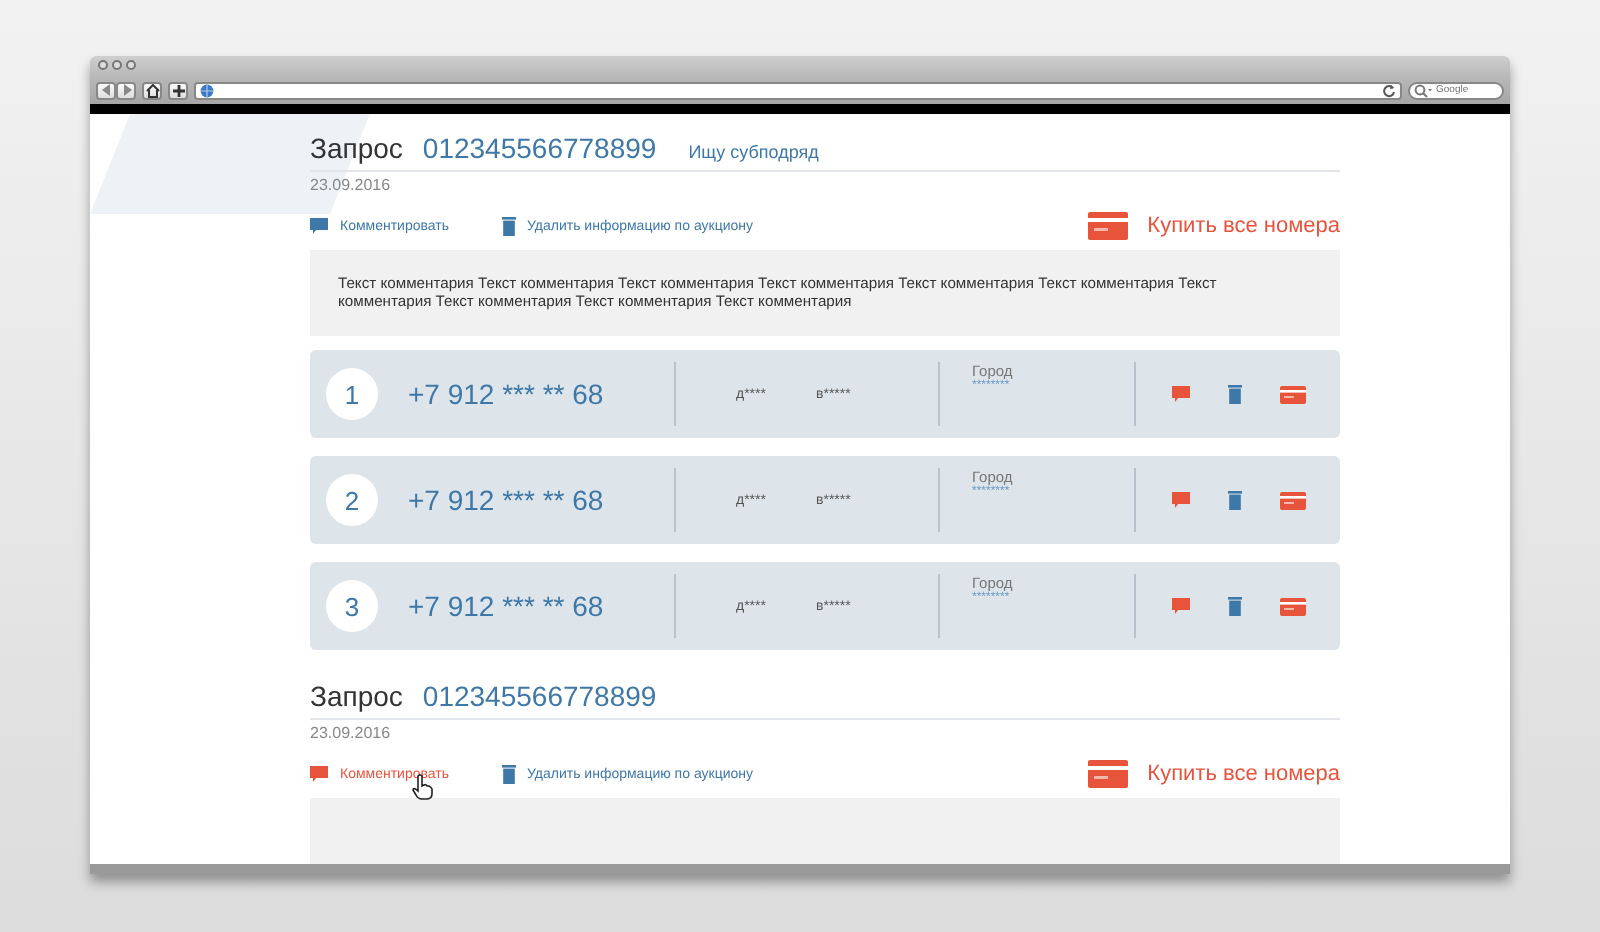 This screenshot has width=1600, height=932. Describe the element at coordinates (352, 500) in the screenshot. I see `lot-number: 2` at that location.